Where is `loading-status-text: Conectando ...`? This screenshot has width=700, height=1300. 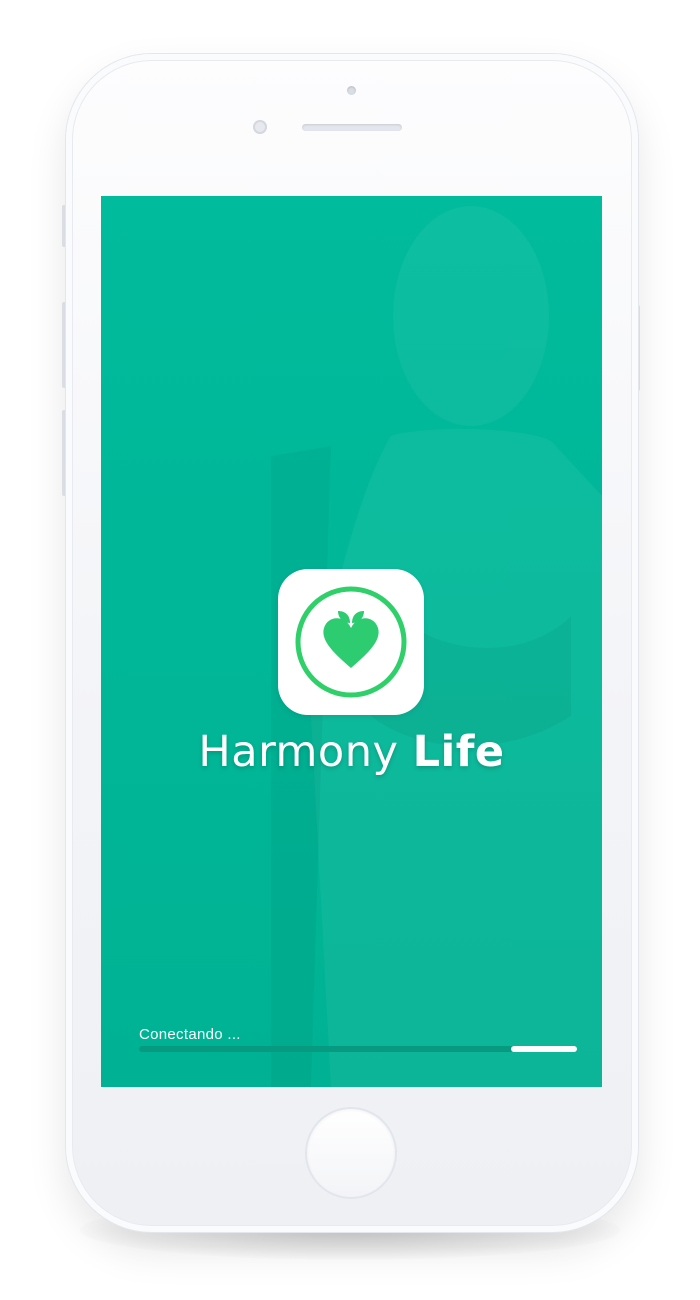
loading-status-text: Conectando ... is located at coordinates (190, 1034).